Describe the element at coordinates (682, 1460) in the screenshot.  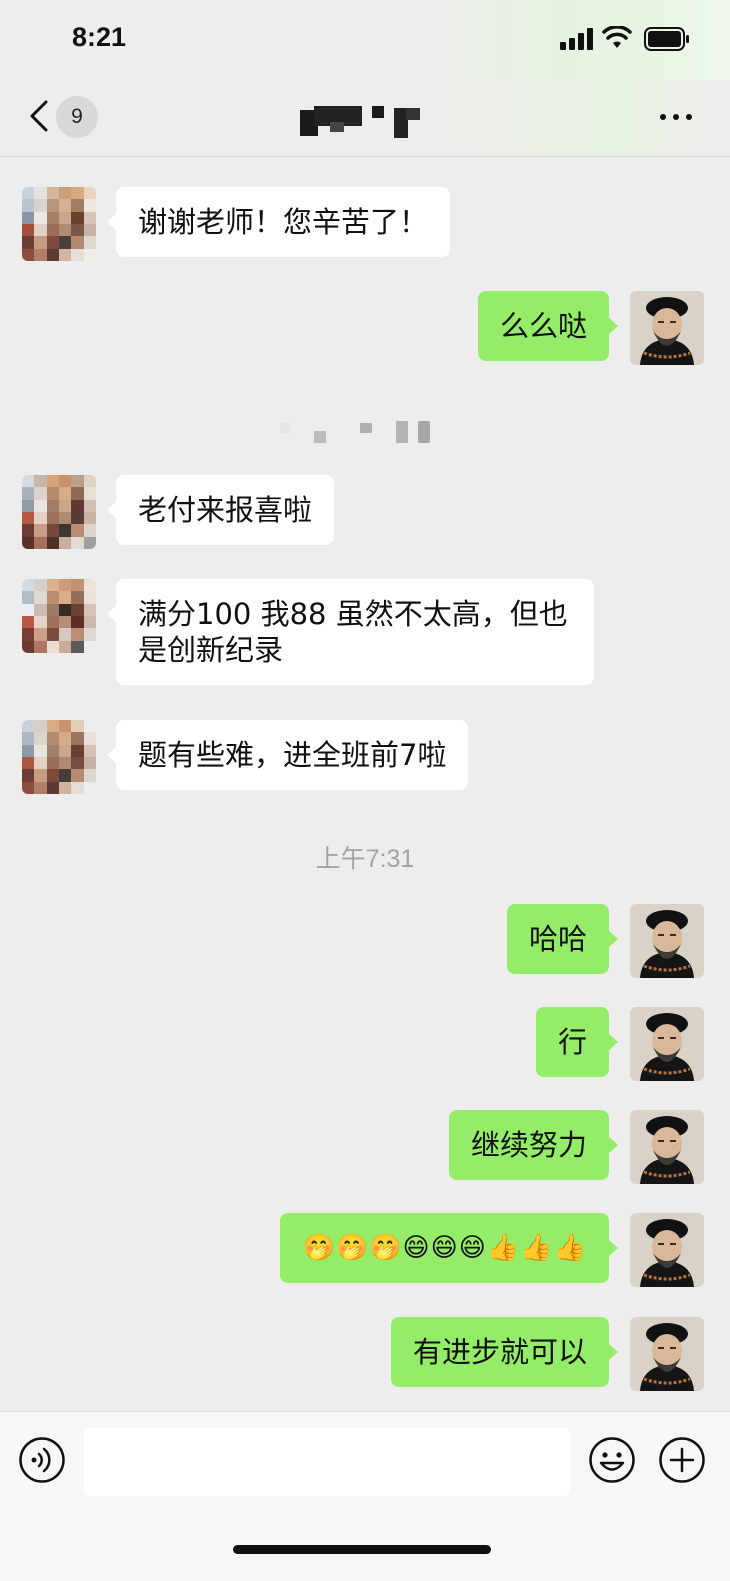
I see `plus-icon` at that location.